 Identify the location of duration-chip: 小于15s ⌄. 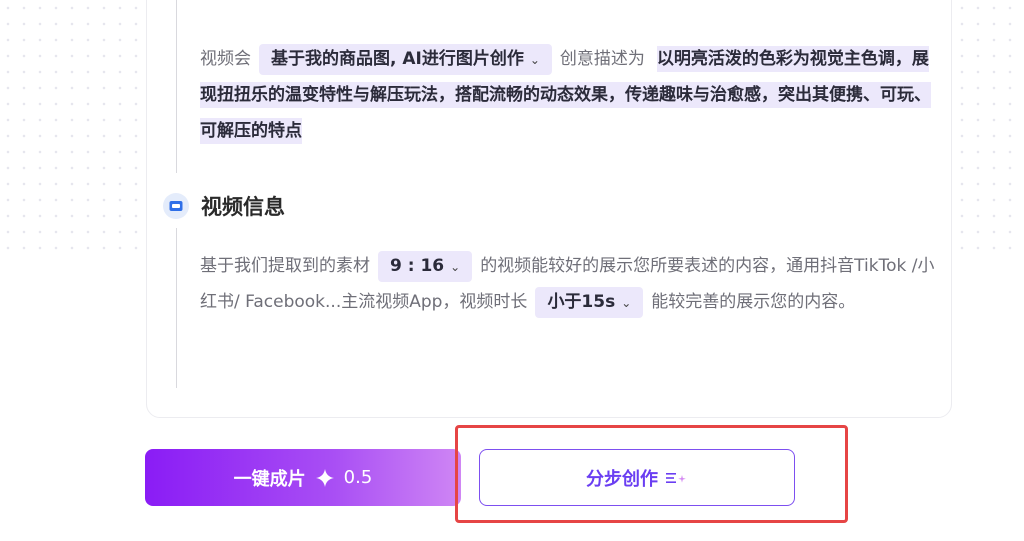
(589, 302).